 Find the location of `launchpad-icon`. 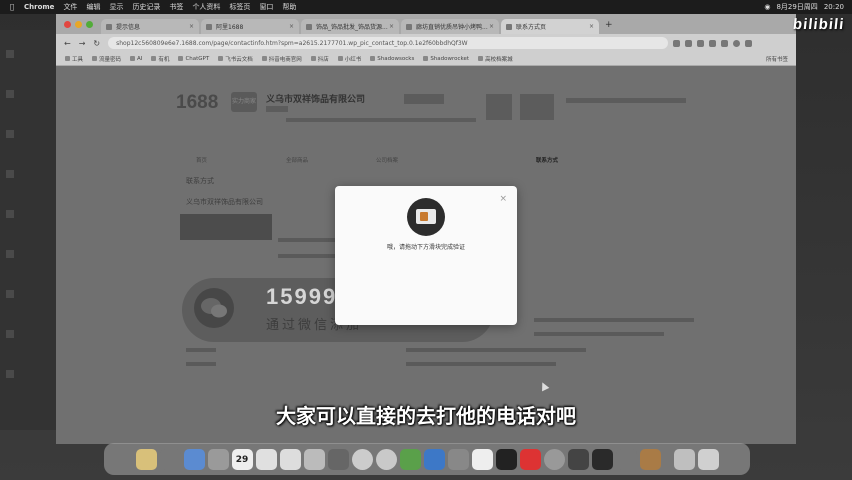

launchpad-icon is located at coordinates (170, 459).